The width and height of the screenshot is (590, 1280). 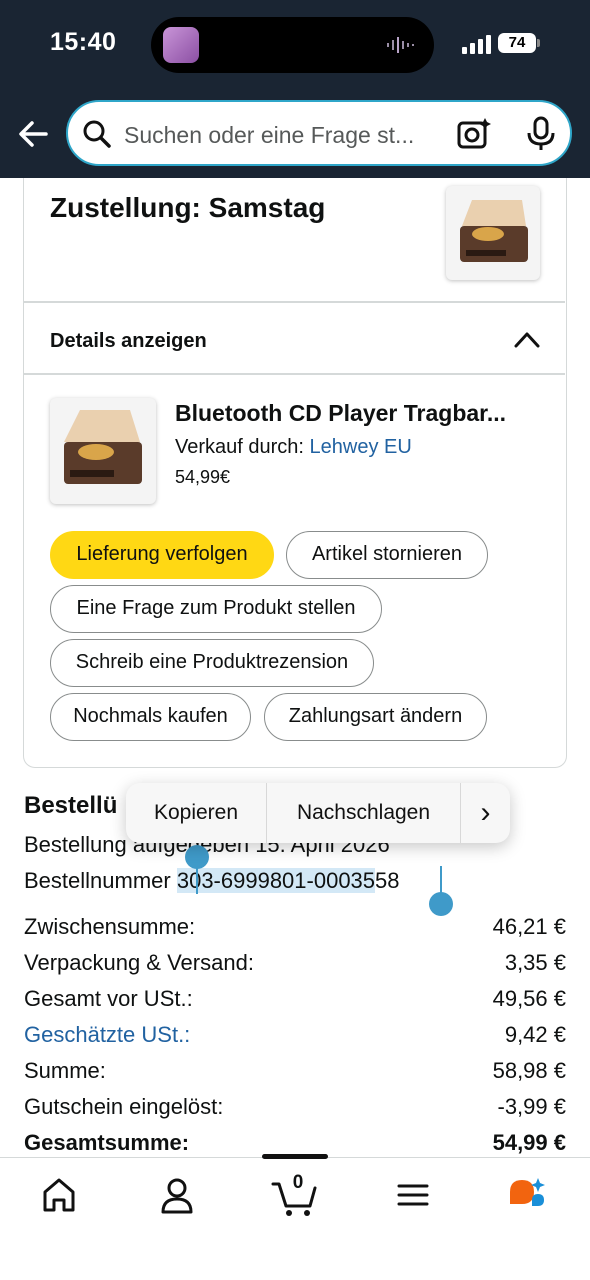 What do you see at coordinates (242, 447) in the screenshot?
I see `sold-by-label: Verkauf durch:` at bounding box center [242, 447].